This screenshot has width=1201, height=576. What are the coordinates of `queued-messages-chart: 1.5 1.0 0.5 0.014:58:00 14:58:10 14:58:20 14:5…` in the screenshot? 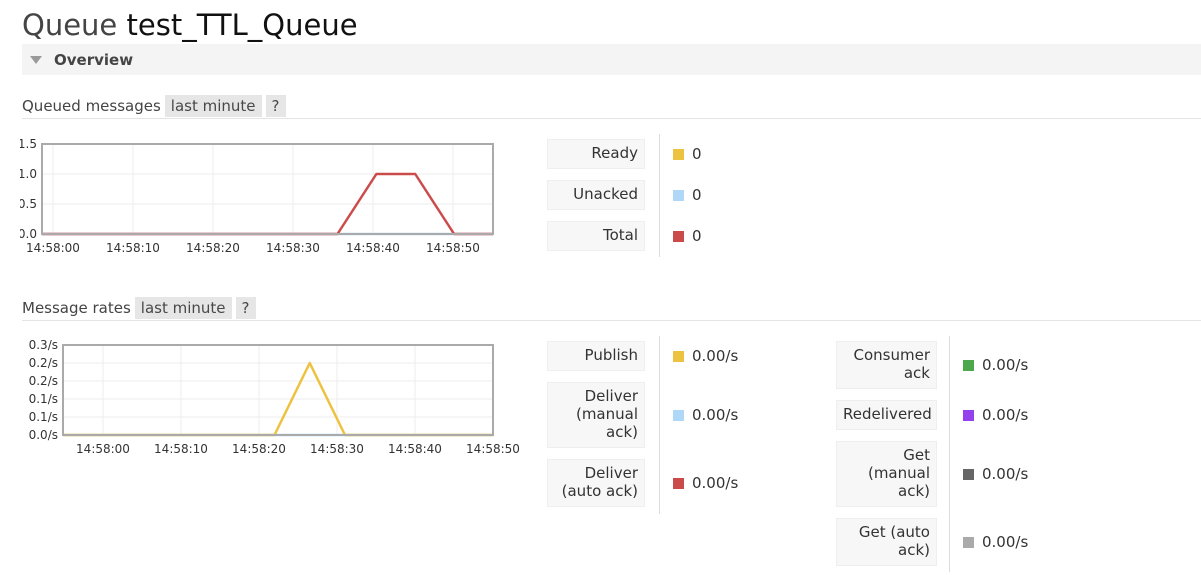 It's located at (257, 196).